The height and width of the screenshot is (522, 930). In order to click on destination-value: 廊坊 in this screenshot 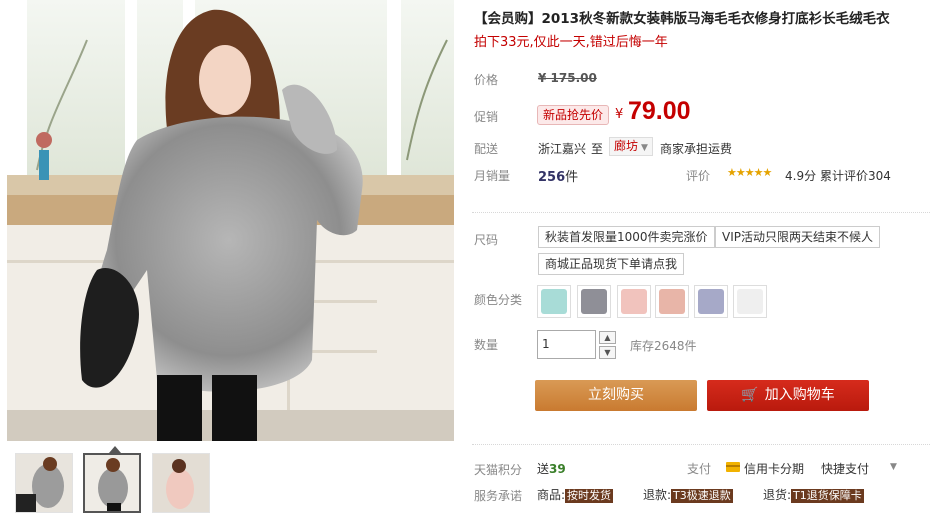, I will do `click(626, 146)`.